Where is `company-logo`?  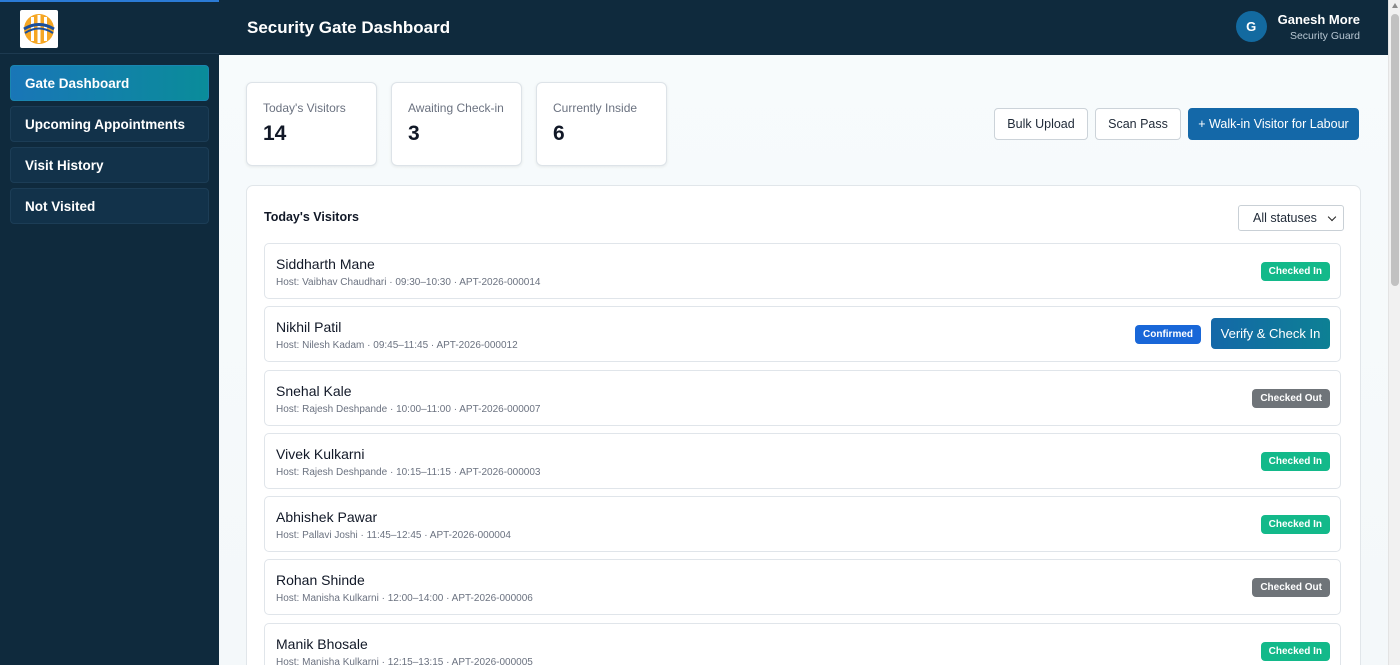
company-logo is located at coordinates (39, 29).